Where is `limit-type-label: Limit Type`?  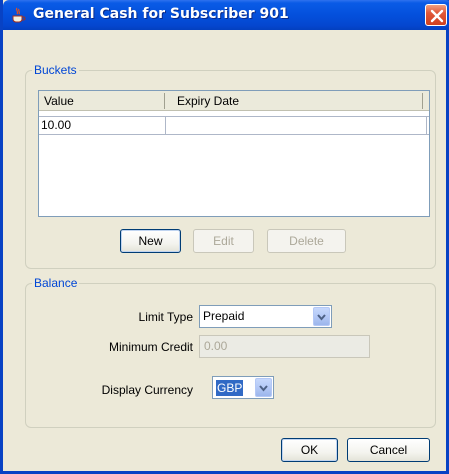 limit-type-label: Limit Type is located at coordinates (165, 317).